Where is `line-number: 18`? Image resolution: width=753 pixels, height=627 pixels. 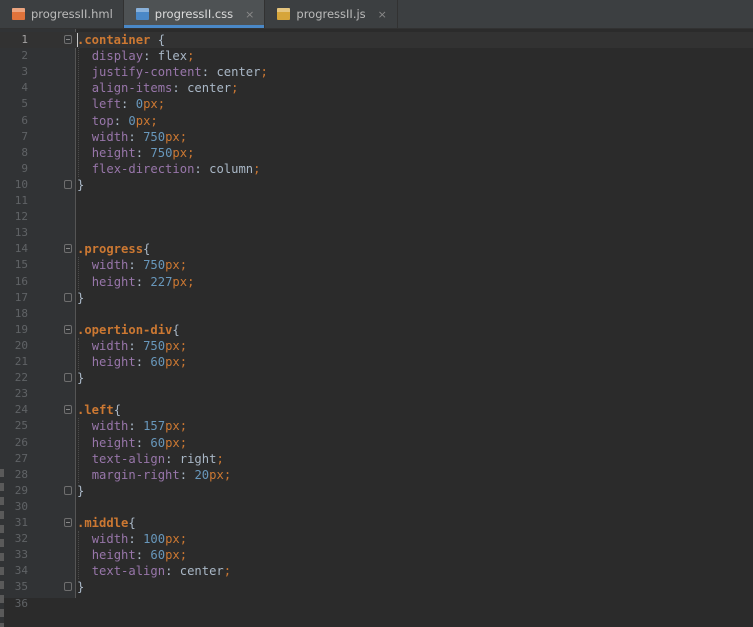 line-number: 18 is located at coordinates (21, 313).